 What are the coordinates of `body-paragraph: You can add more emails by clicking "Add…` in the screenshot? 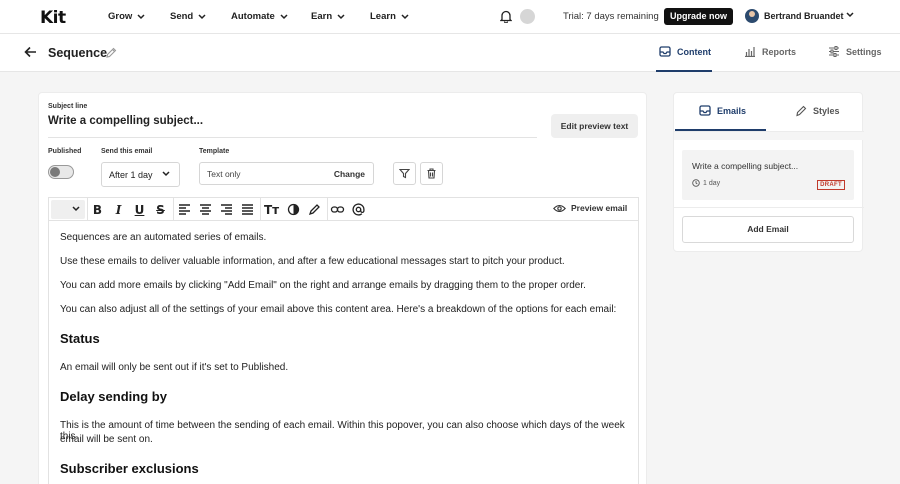 It's located at (323, 285).